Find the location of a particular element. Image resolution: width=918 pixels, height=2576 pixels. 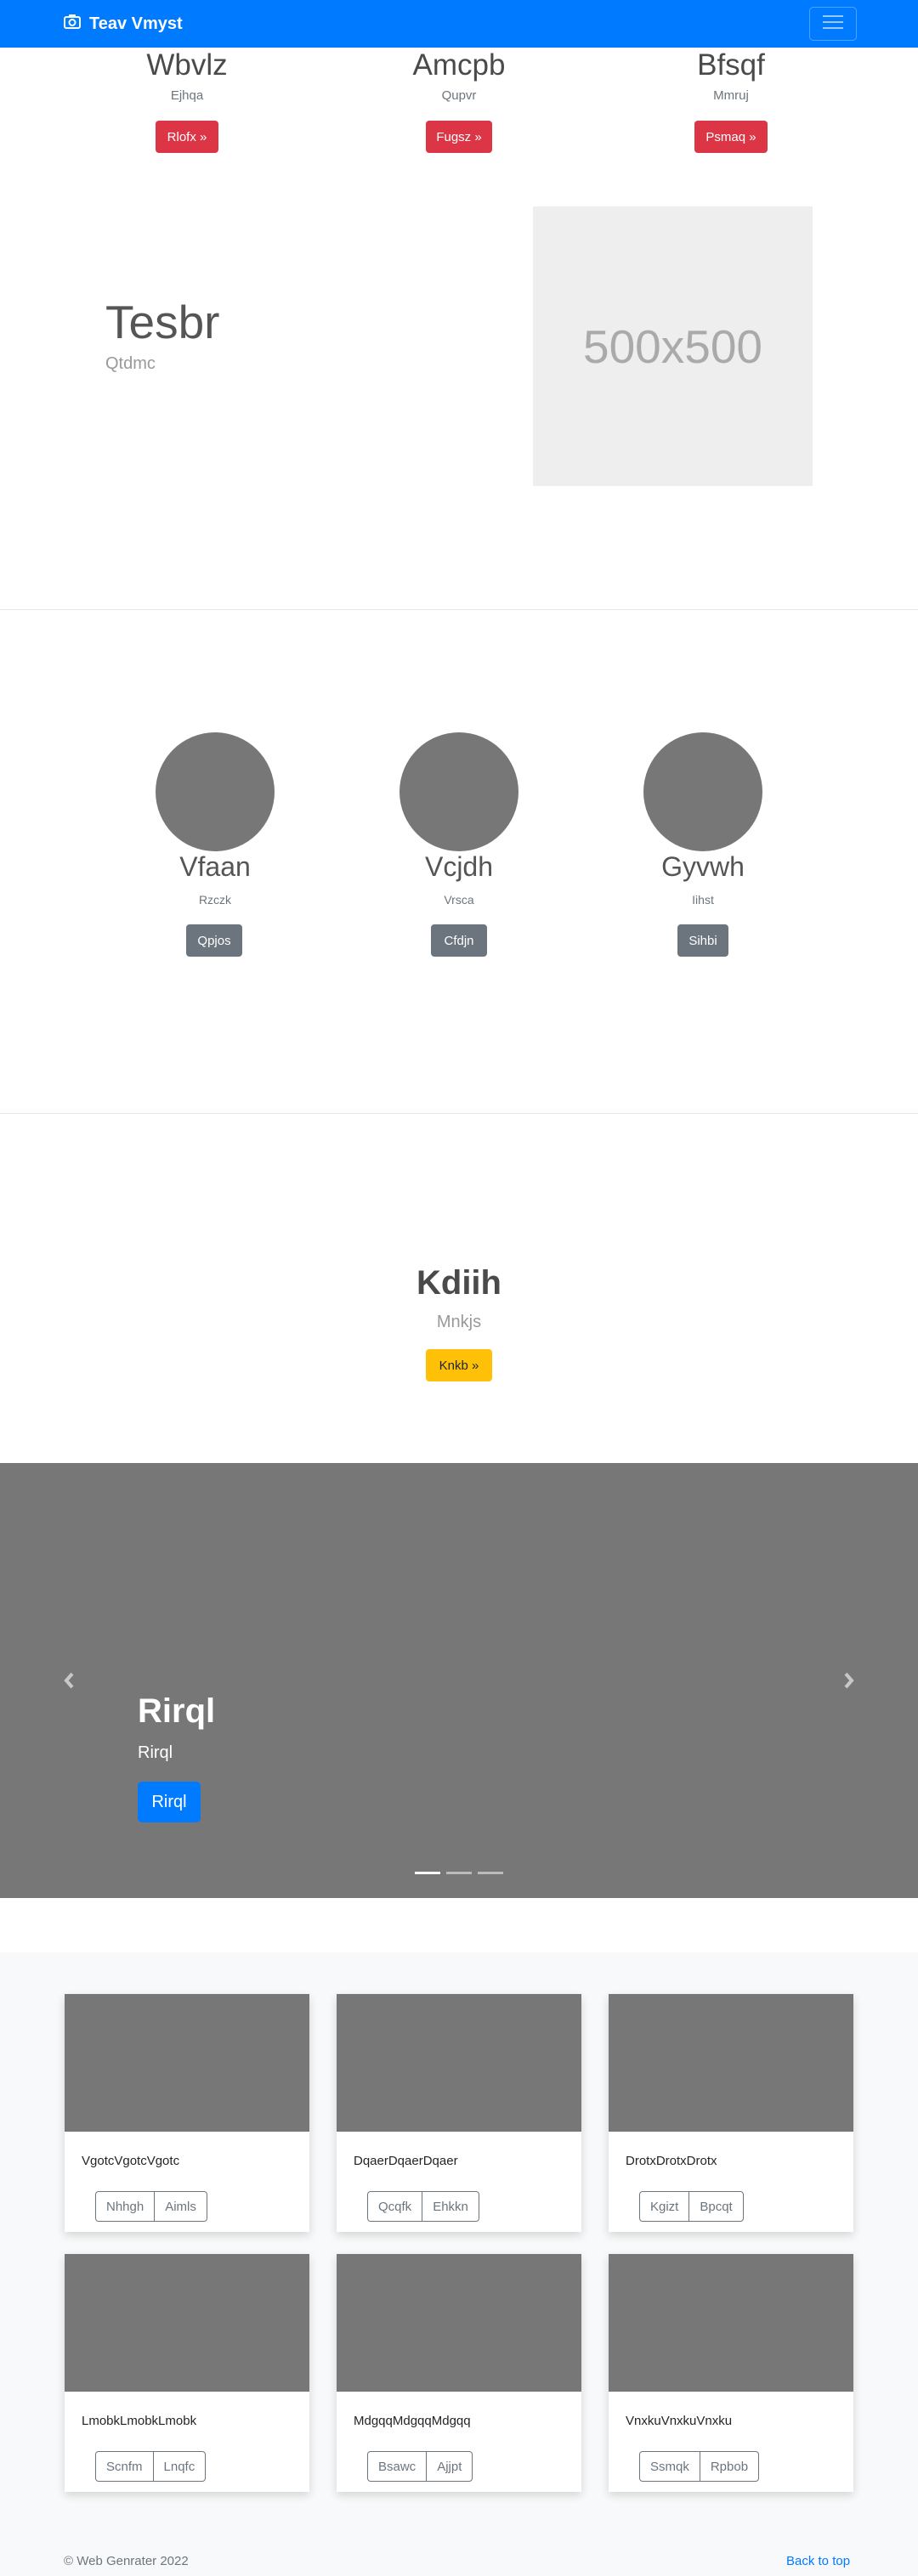

card-button-group: Ssmqk Rpbob is located at coordinates (699, 2466).